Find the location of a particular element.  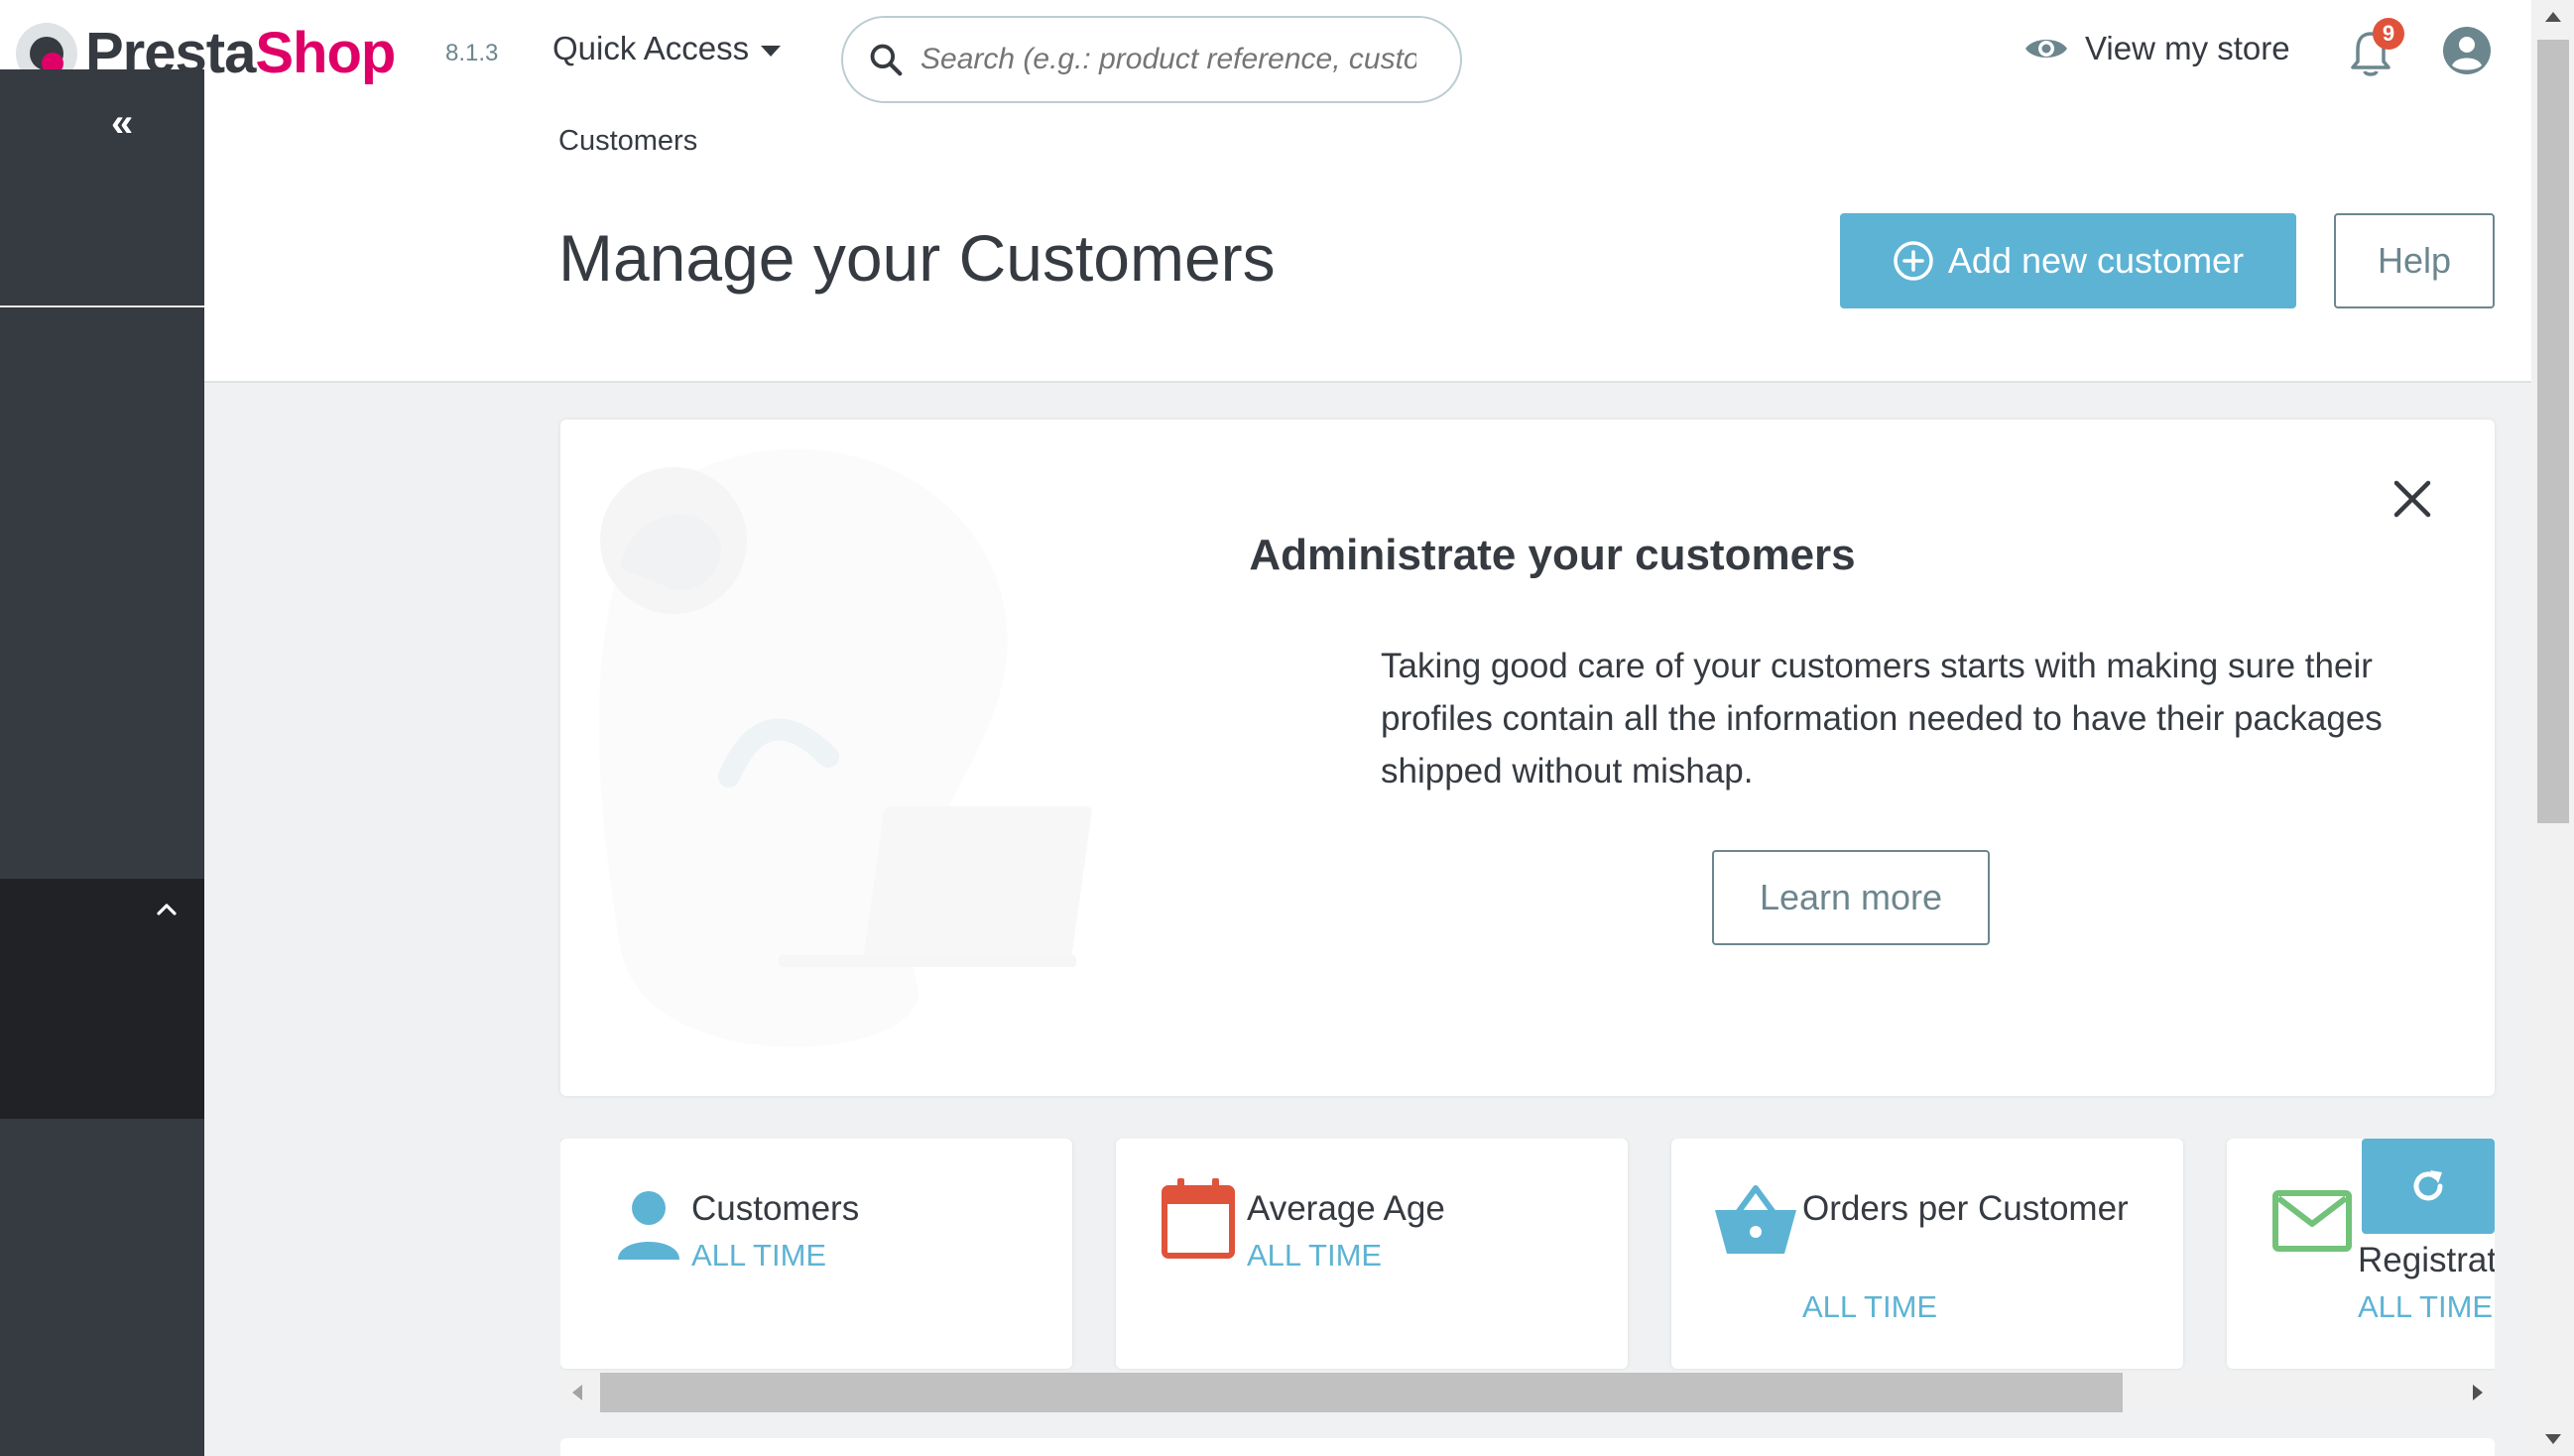

kpi-card-orders-per-customer: Orders per Customer ALL TIME is located at coordinates (1927, 1254).